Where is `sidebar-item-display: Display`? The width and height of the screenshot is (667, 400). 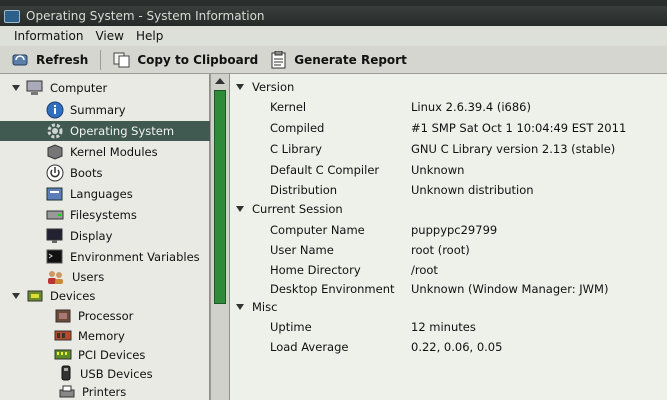
sidebar-item-display: Display is located at coordinates (105, 236).